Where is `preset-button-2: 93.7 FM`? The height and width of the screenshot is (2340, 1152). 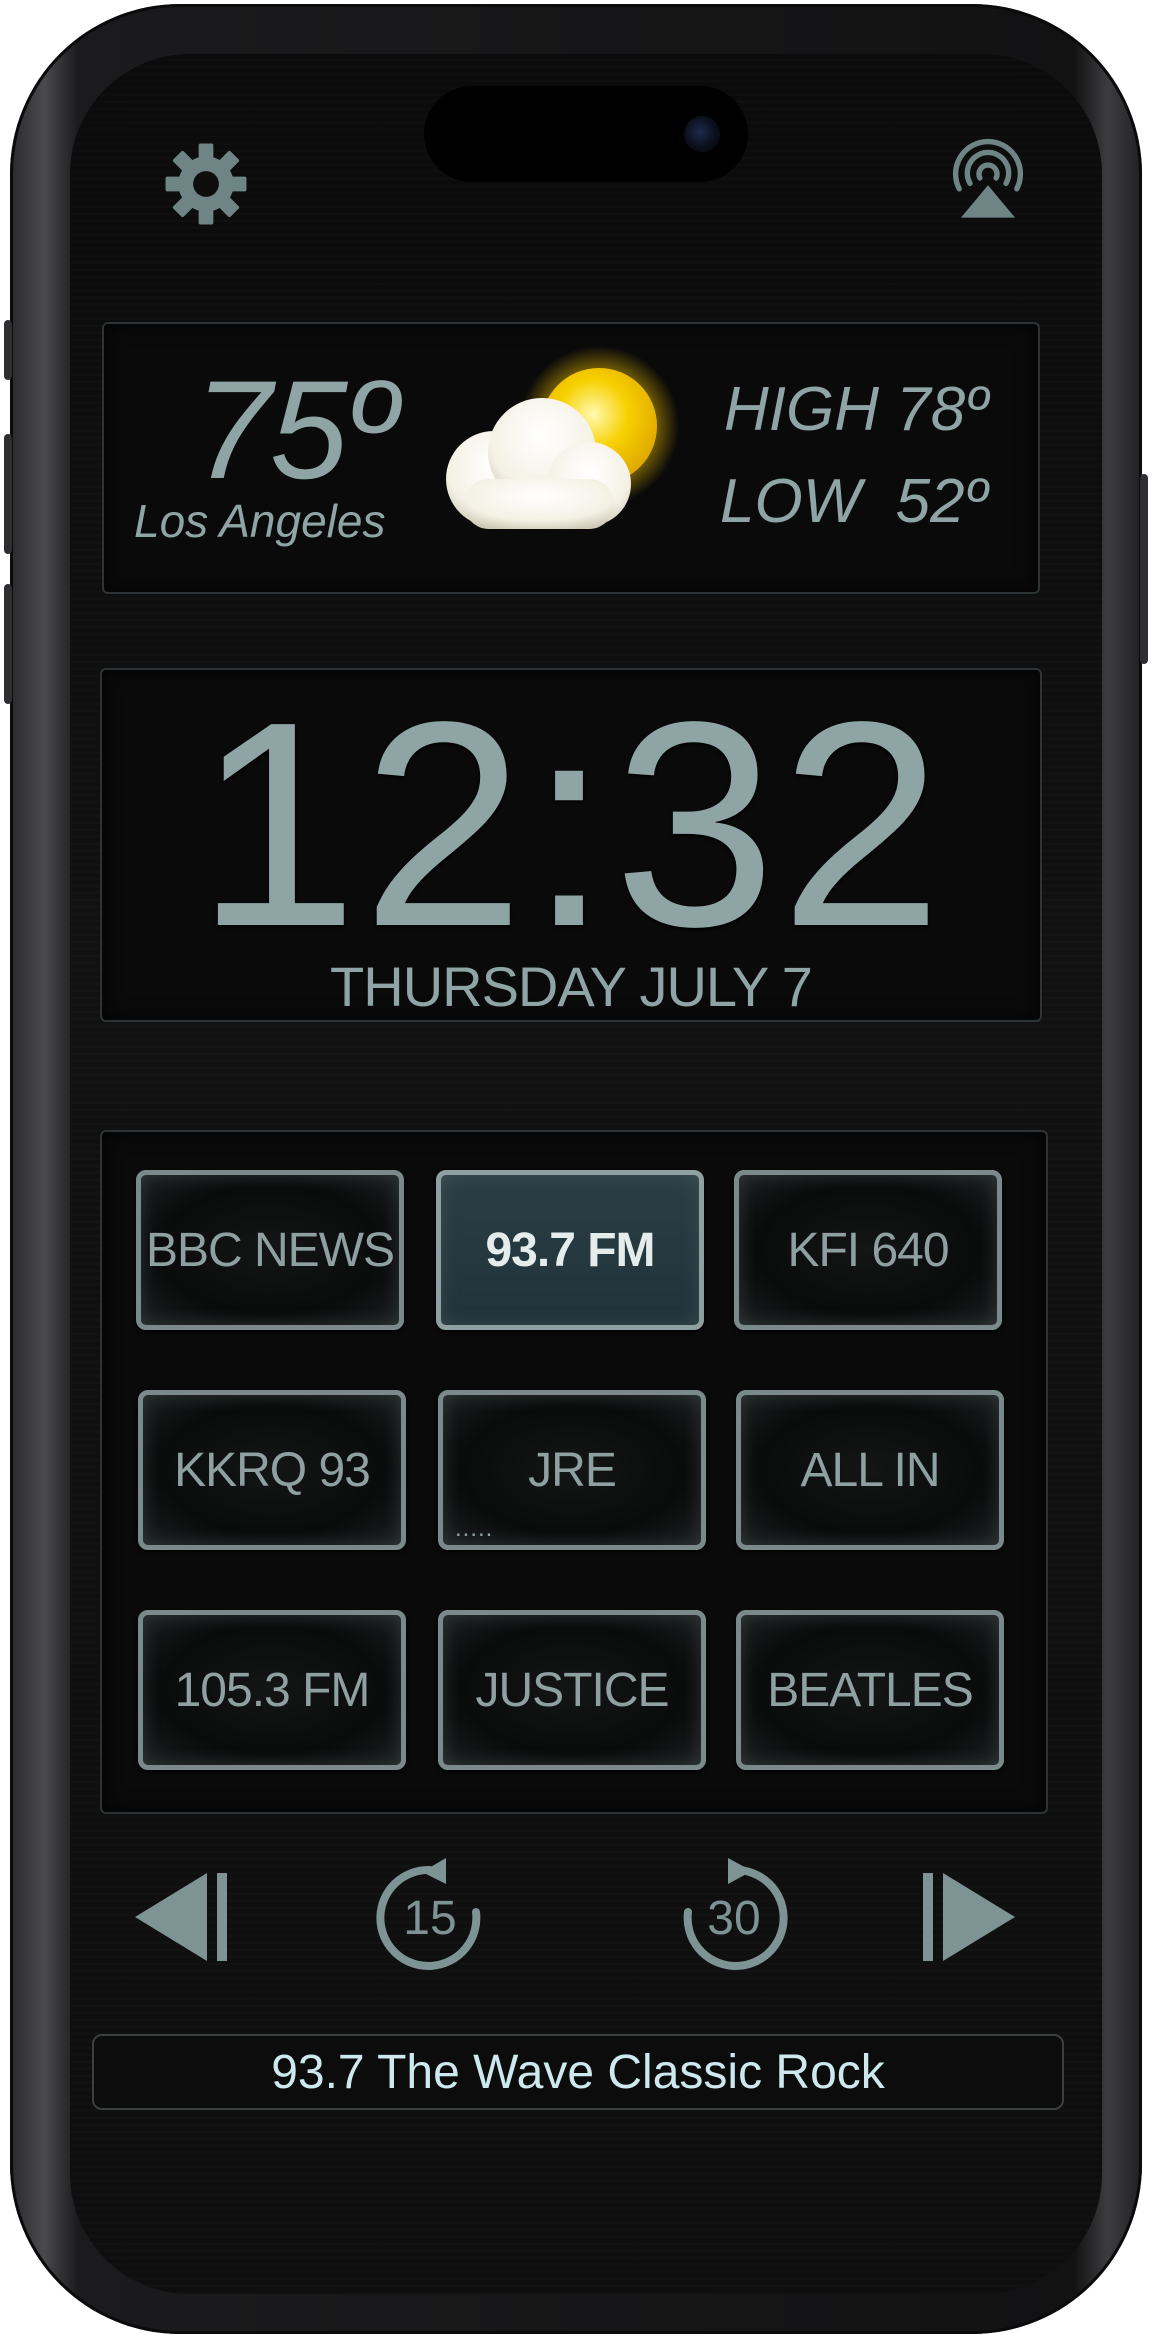 preset-button-2: 93.7 FM is located at coordinates (570, 1250).